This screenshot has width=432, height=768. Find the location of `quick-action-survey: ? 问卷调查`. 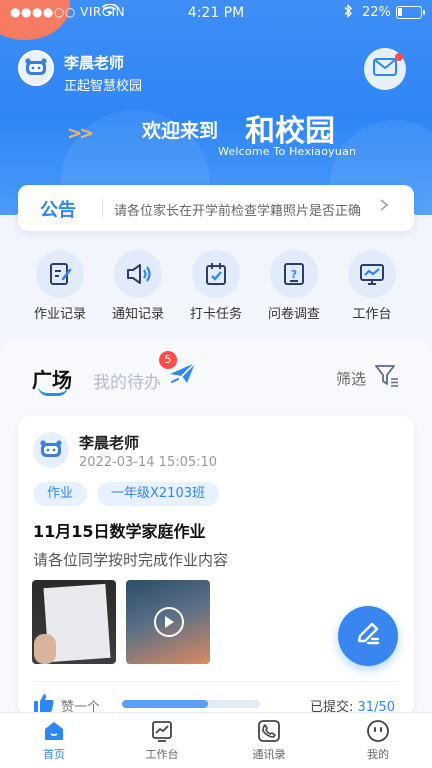

quick-action-survey: ? 问卷调查 is located at coordinates (294, 286).